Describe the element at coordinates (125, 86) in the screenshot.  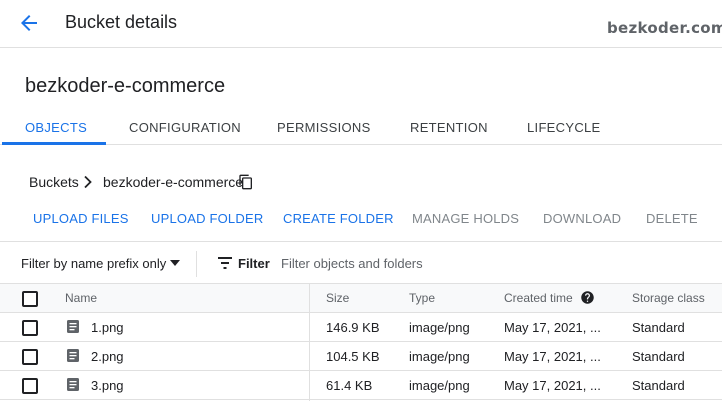
I see `bucket-name: bezkoder-e-commerce` at that location.